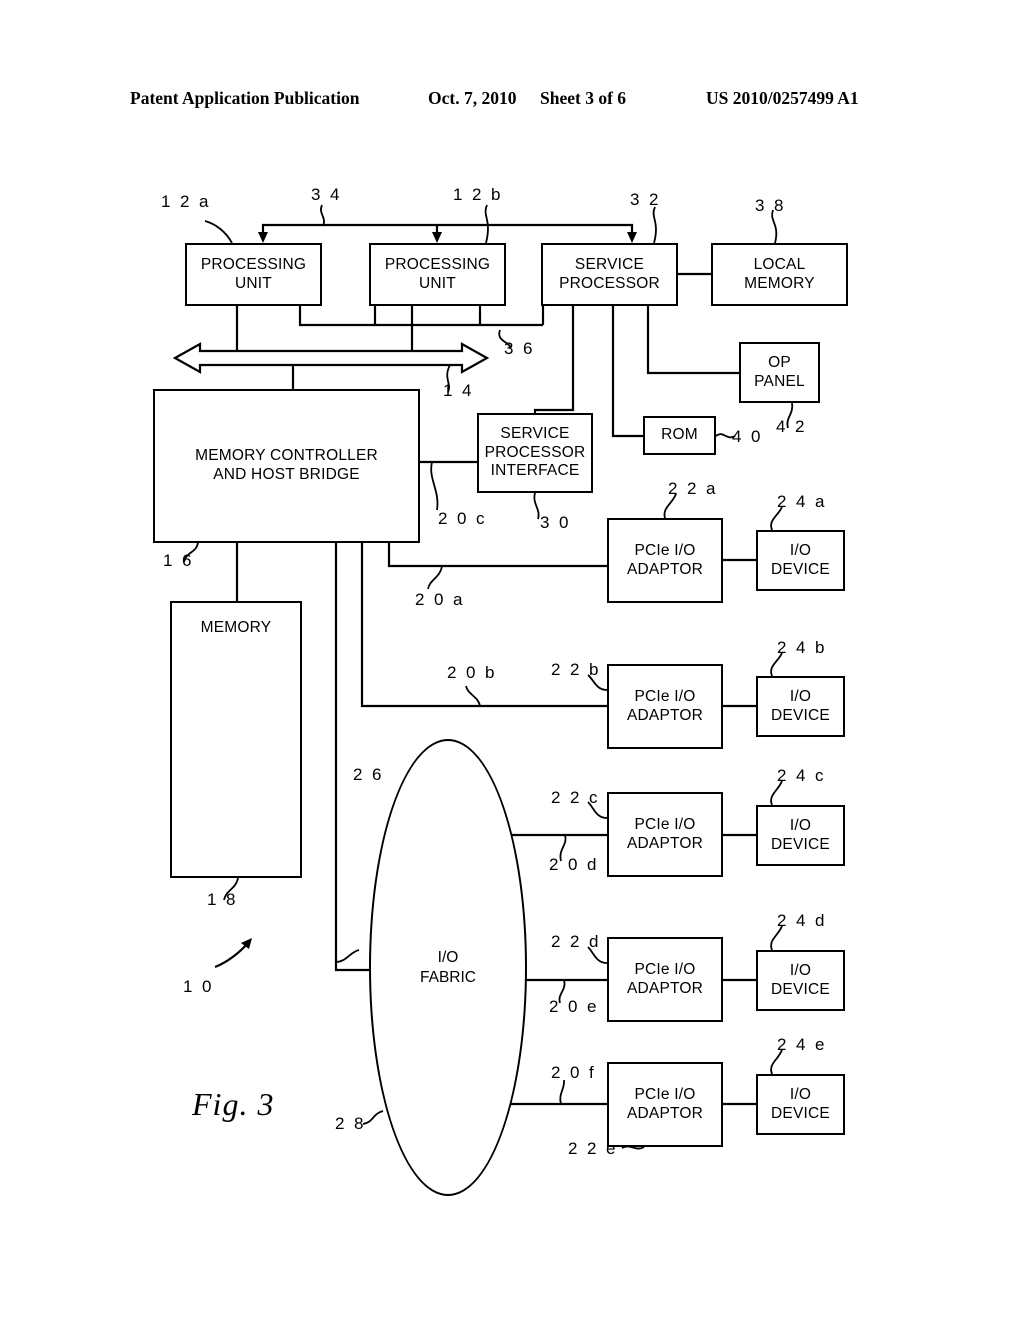 The image size is (1024, 1320). I want to click on wire-sp-to-rom, so click(627, 372).